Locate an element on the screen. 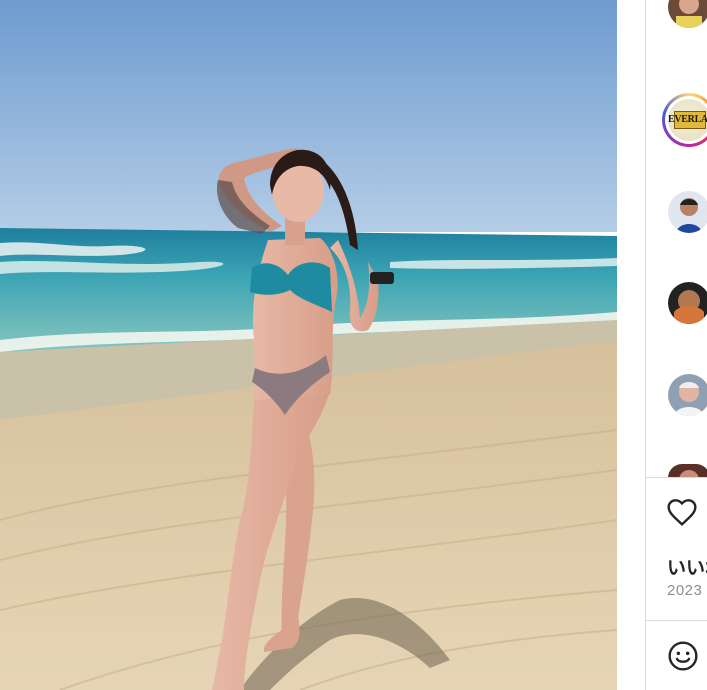 Image resolution: width=707 pixels, height=690 pixels. avatar-ring-inner: EVERLAST is located at coordinates (686, 120).